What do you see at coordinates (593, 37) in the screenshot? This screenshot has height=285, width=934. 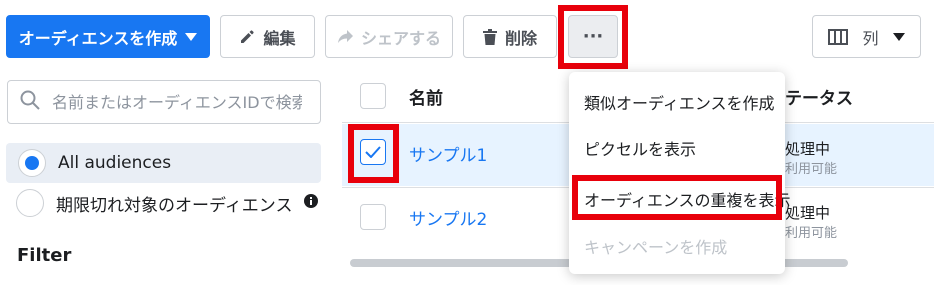 I see `highlight-more-button` at bounding box center [593, 37].